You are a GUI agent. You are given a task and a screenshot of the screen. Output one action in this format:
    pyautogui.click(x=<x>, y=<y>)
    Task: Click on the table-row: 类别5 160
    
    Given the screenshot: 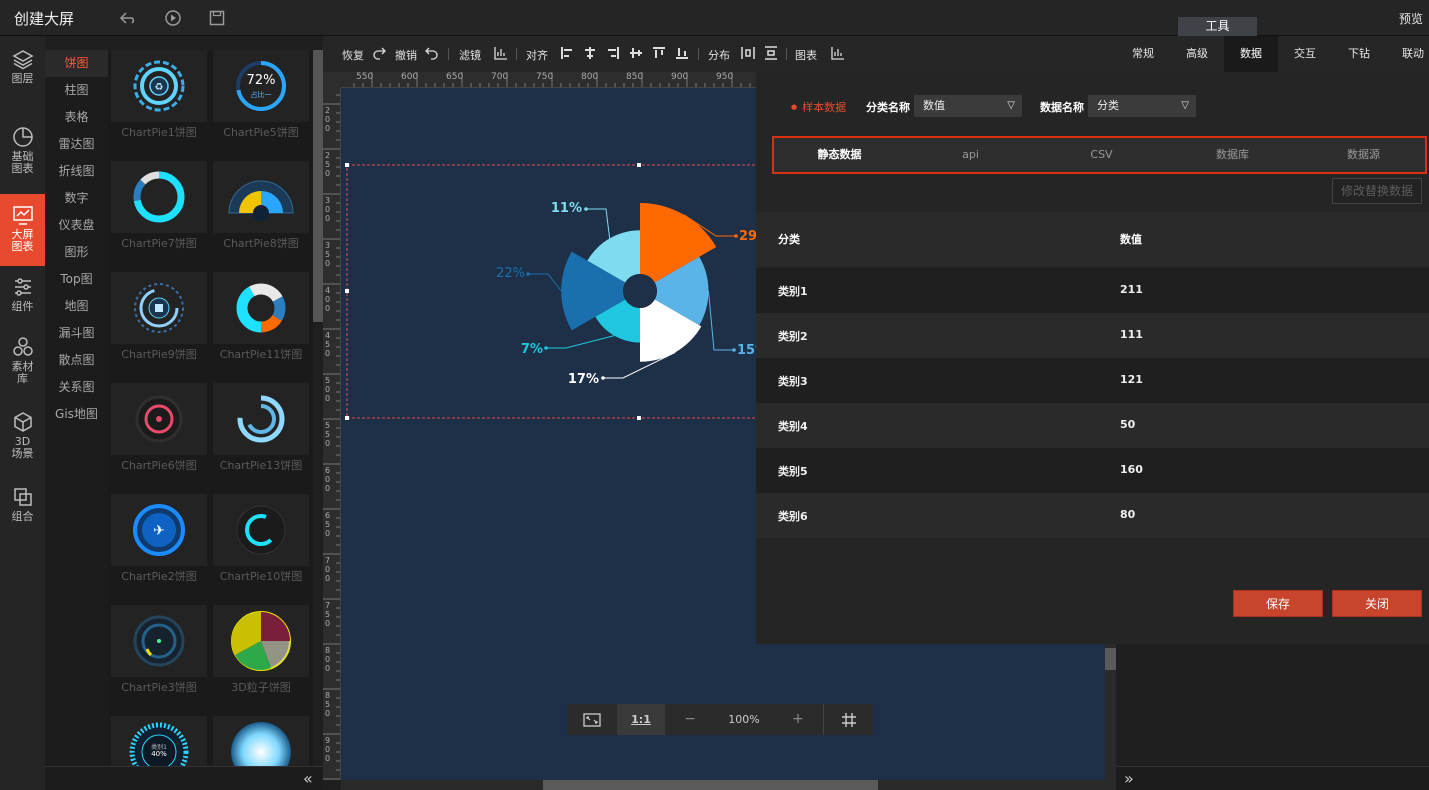 What is the action you would take?
    pyautogui.click(x=1092, y=470)
    